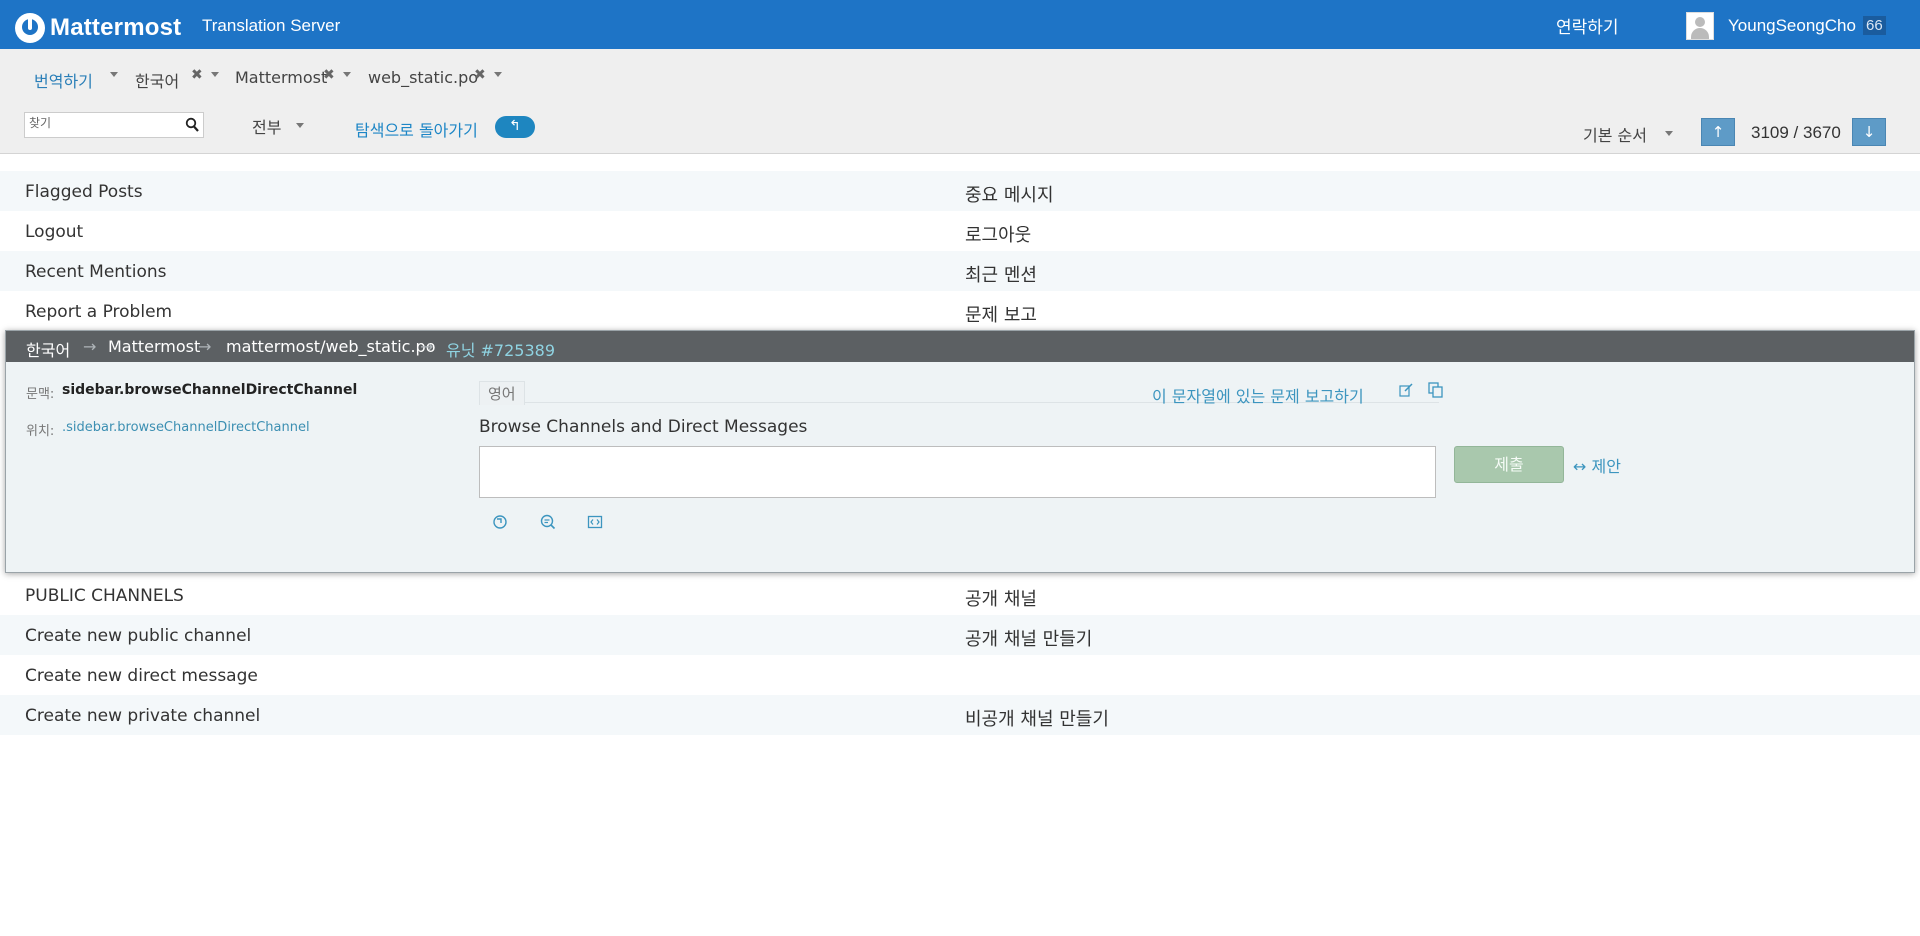 Image resolution: width=1920 pixels, height=936 pixels. Describe the element at coordinates (271, 25) in the screenshot. I see `site-subtitle: Translation Server` at that location.